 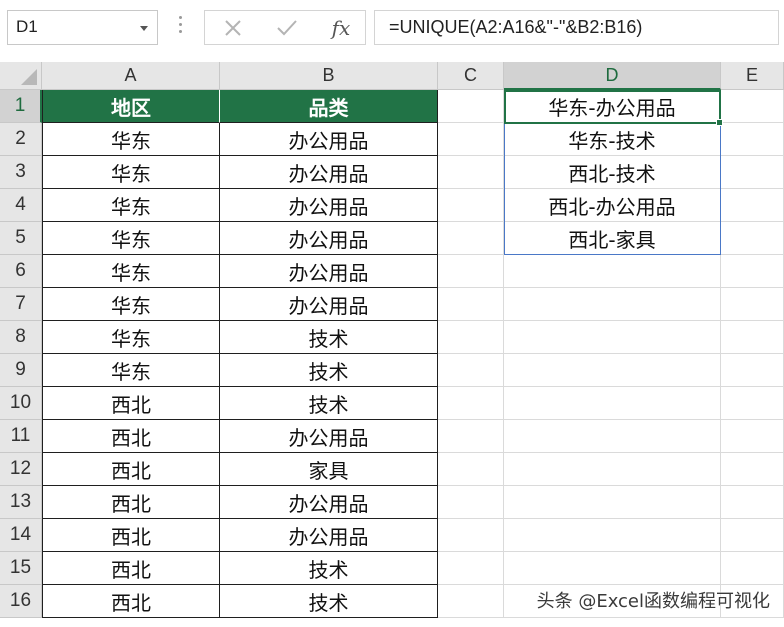 What do you see at coordinates (131, 106) in the screenshot?
I see `cell-a1: 地区` at bounding box center [131, 106].